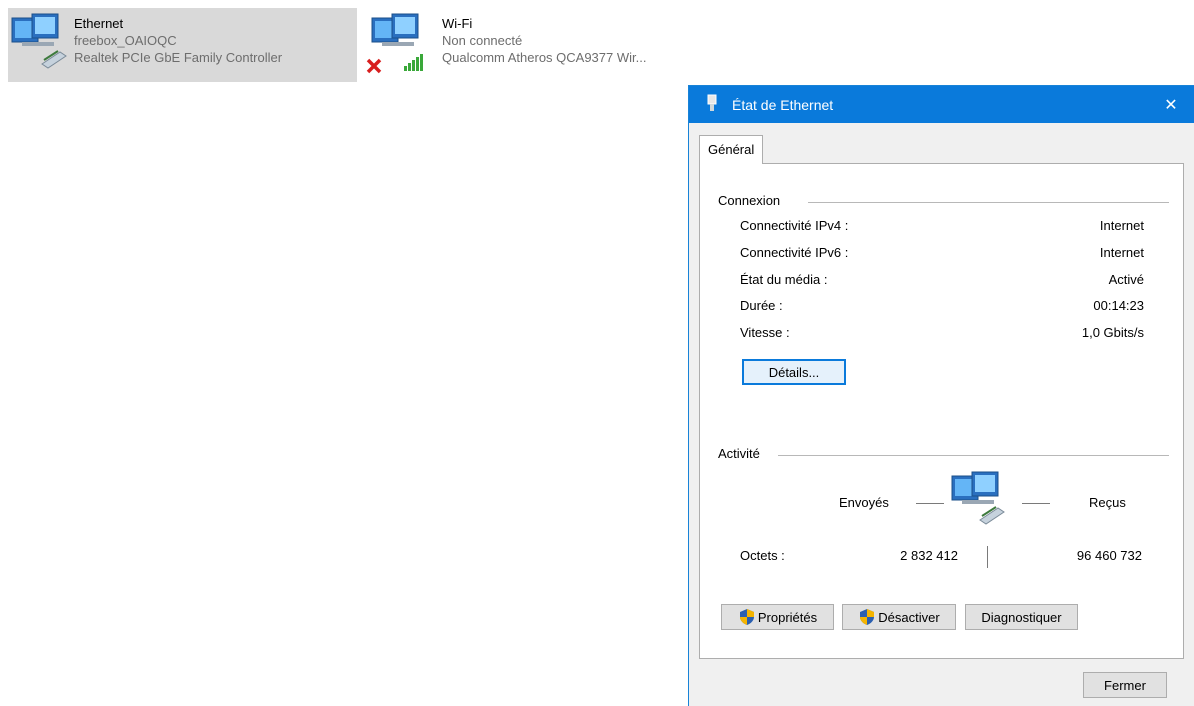 This screenshot has width=1194, height=706. What do you see at coordinates (1125, 685) in the screenshot?
I see `close-button: Fermer` at bounding box center [1125, 685].